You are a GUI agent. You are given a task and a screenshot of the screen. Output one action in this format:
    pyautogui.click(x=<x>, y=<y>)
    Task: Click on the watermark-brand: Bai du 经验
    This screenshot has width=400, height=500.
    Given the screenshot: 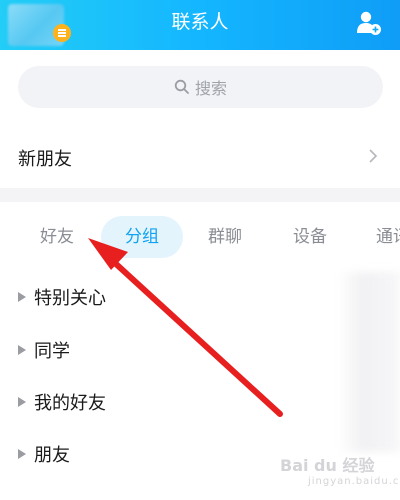 What is the action you would take?
    pyautogui.click(x=327, y=465)
    